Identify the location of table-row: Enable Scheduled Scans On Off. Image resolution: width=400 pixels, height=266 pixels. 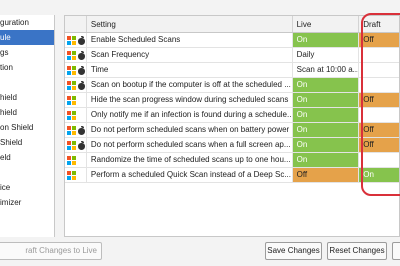
(232, 40).